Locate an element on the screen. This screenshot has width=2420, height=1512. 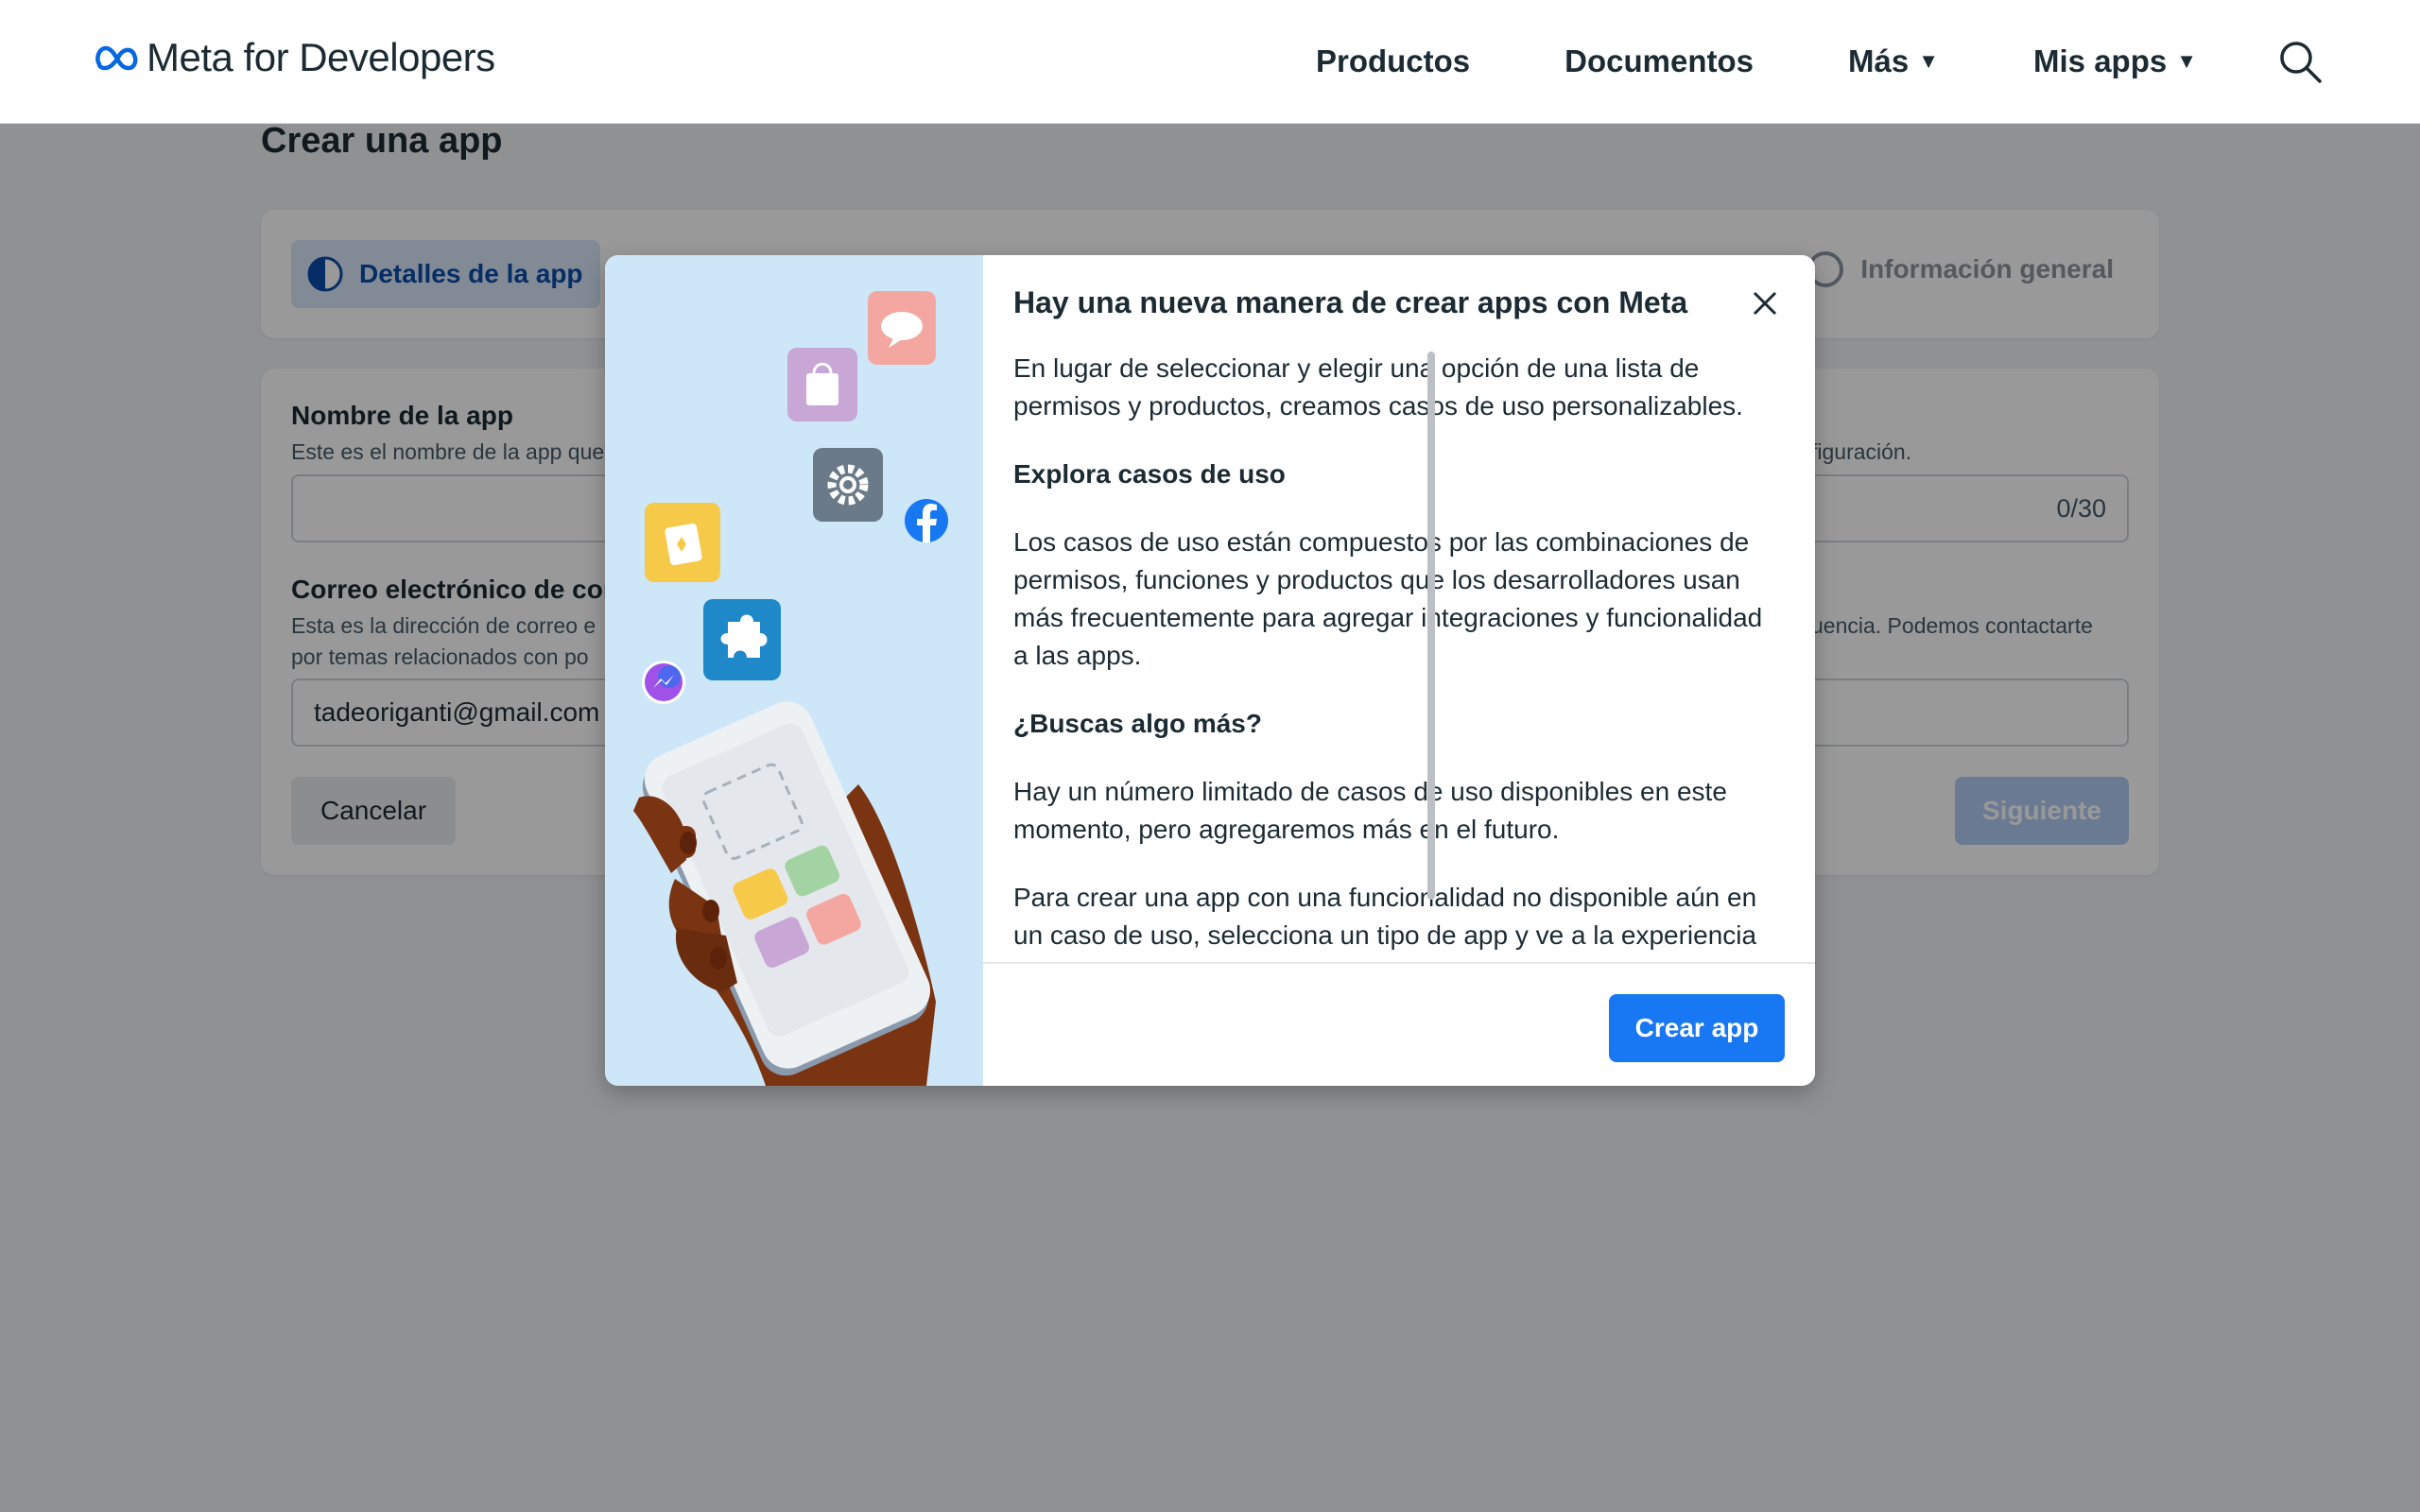
nav-mas: Más ▼ is located at coordinates (1893, 61).